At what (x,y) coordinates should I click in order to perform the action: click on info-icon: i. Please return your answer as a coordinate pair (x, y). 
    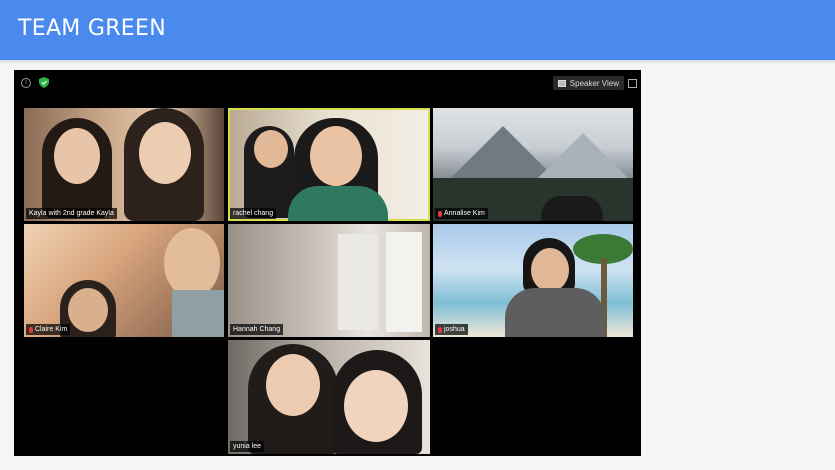
    Looking at the image, I should click on (26, 83).